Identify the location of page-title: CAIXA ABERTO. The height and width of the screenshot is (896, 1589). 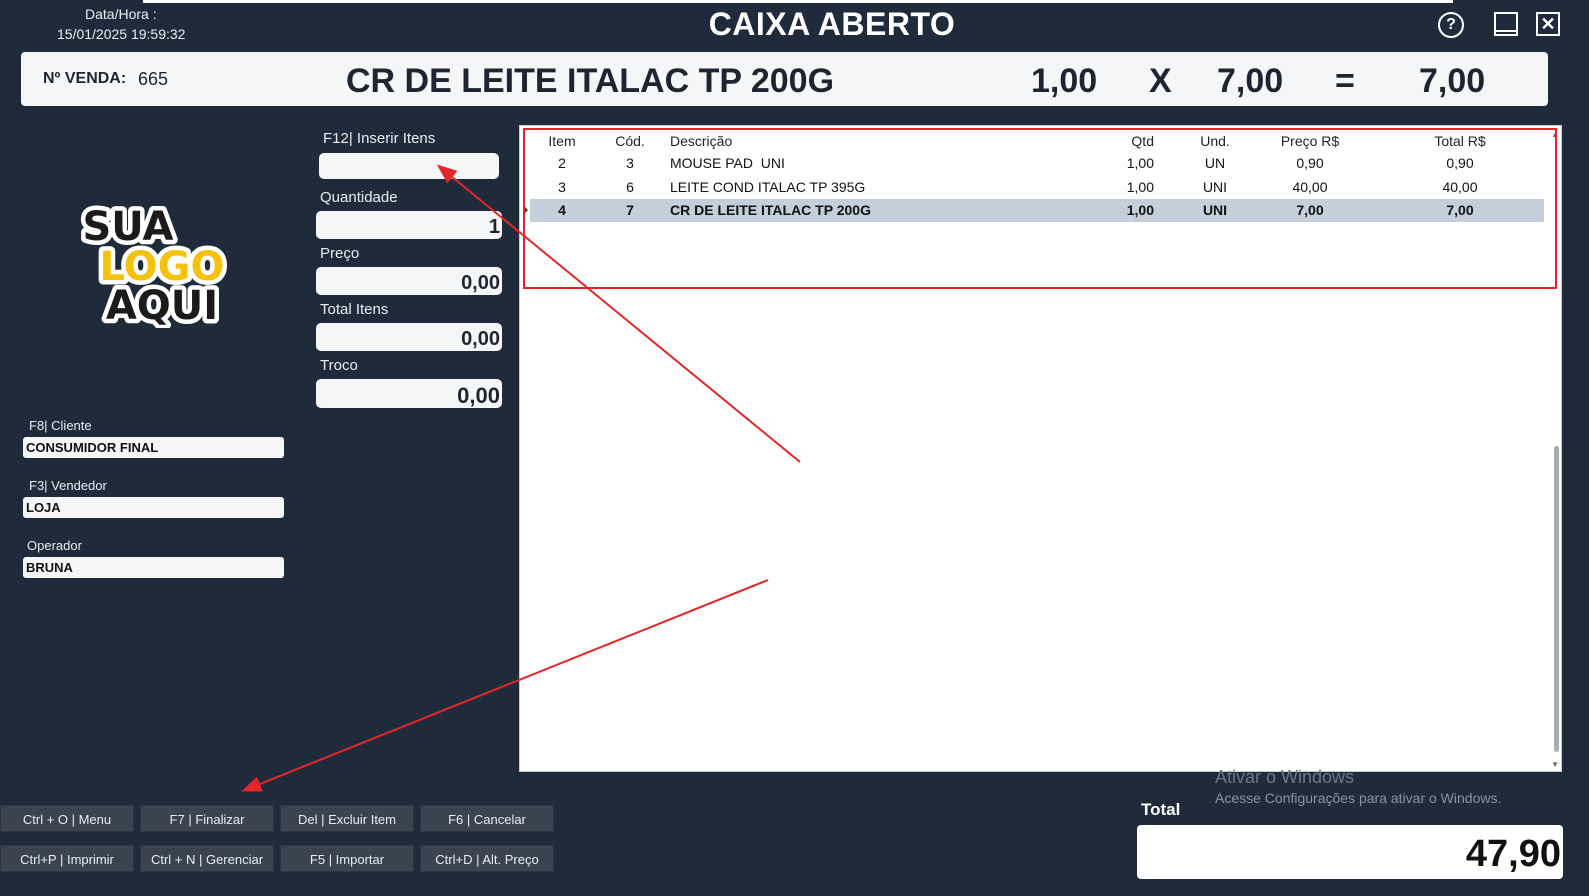
(832, 24).